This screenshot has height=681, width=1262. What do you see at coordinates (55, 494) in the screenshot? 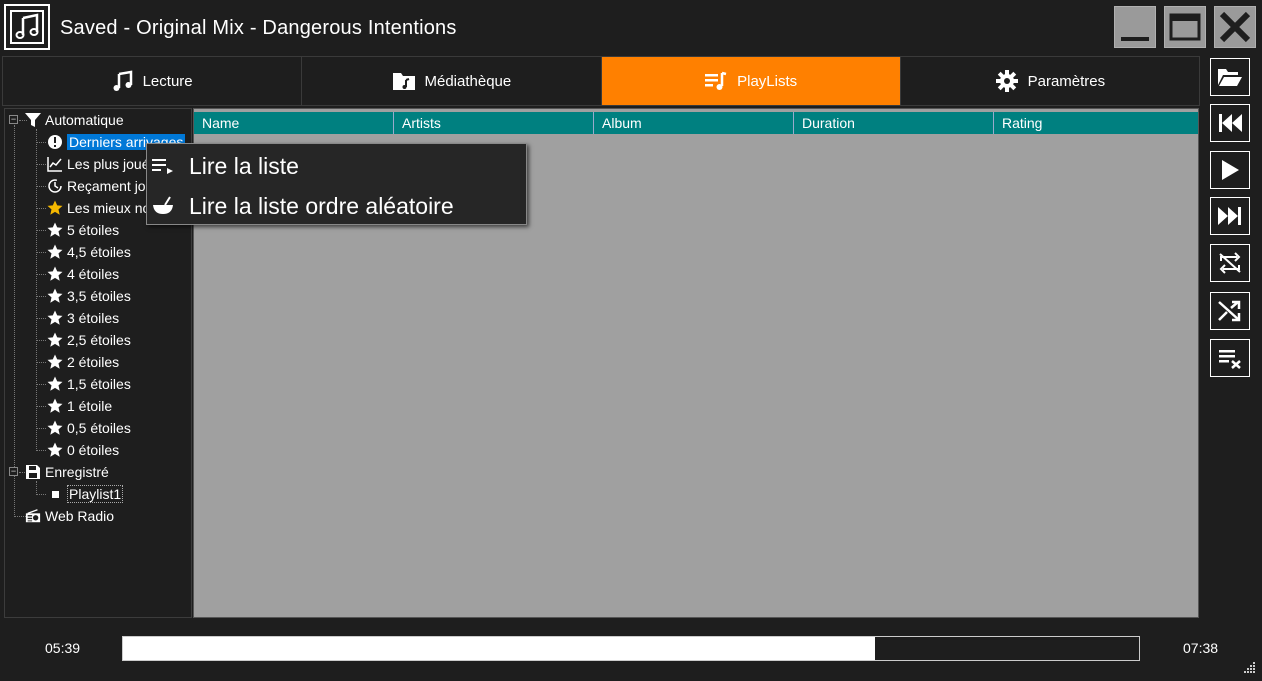
I see `square-icon` at bounding box center [55, 494].